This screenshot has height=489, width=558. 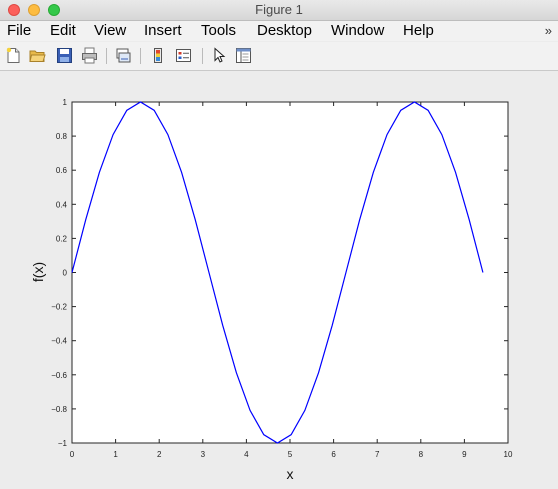 I want to click on save-icon, so click(x=64, y=55).